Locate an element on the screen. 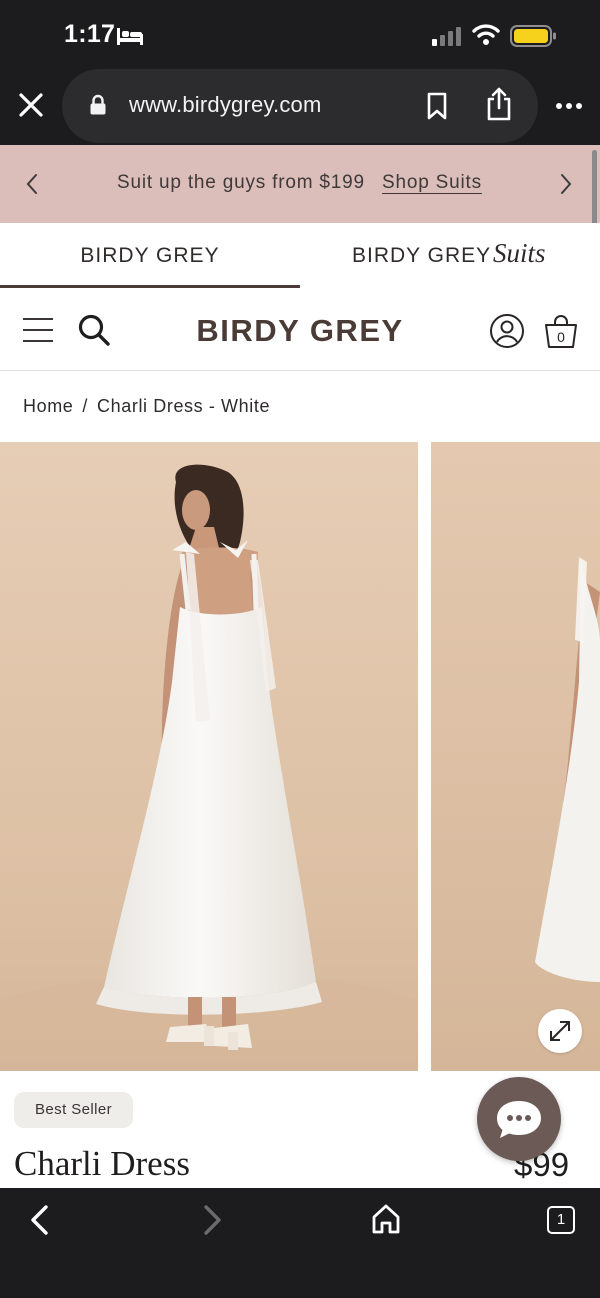  expand-gallery-button is located at coordinates (560, 1031).